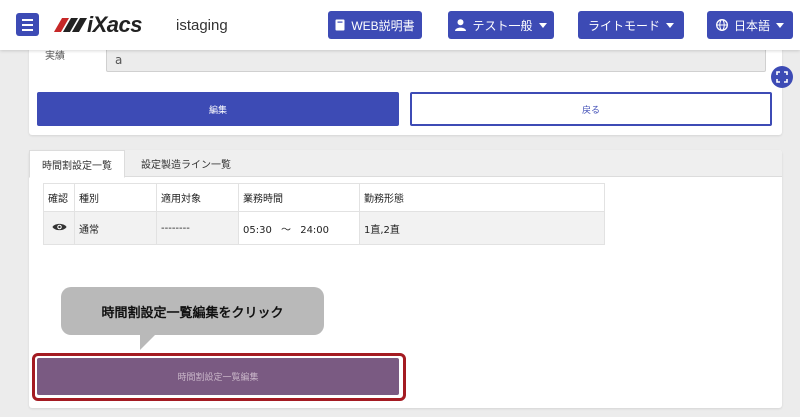  Describe the element at coordinates (192, 311) in the screenshot. I see `instruction-callout: 時間割設定一覧編集をクリック` at that location.